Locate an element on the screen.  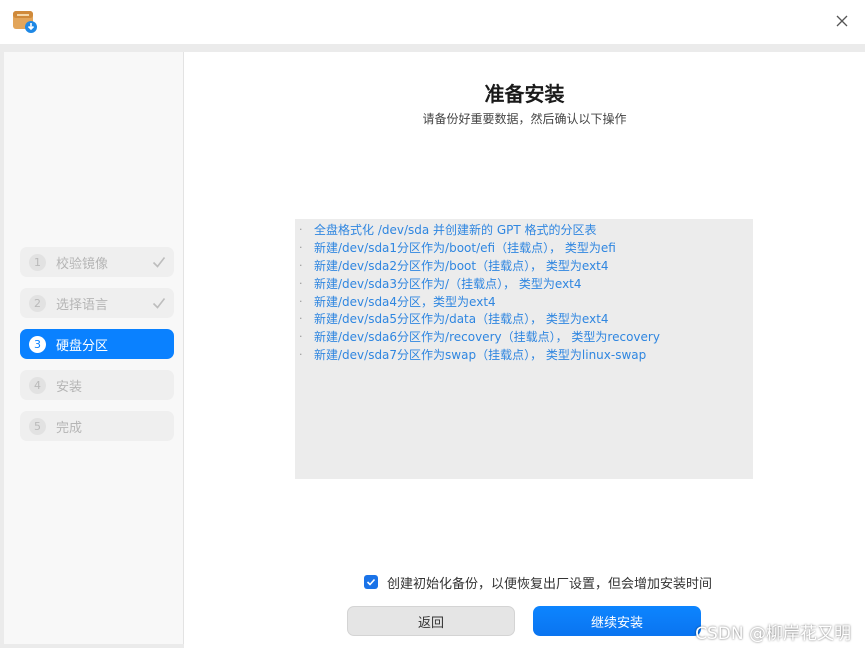
checkmark-icon is located at coordinates (371, 582).